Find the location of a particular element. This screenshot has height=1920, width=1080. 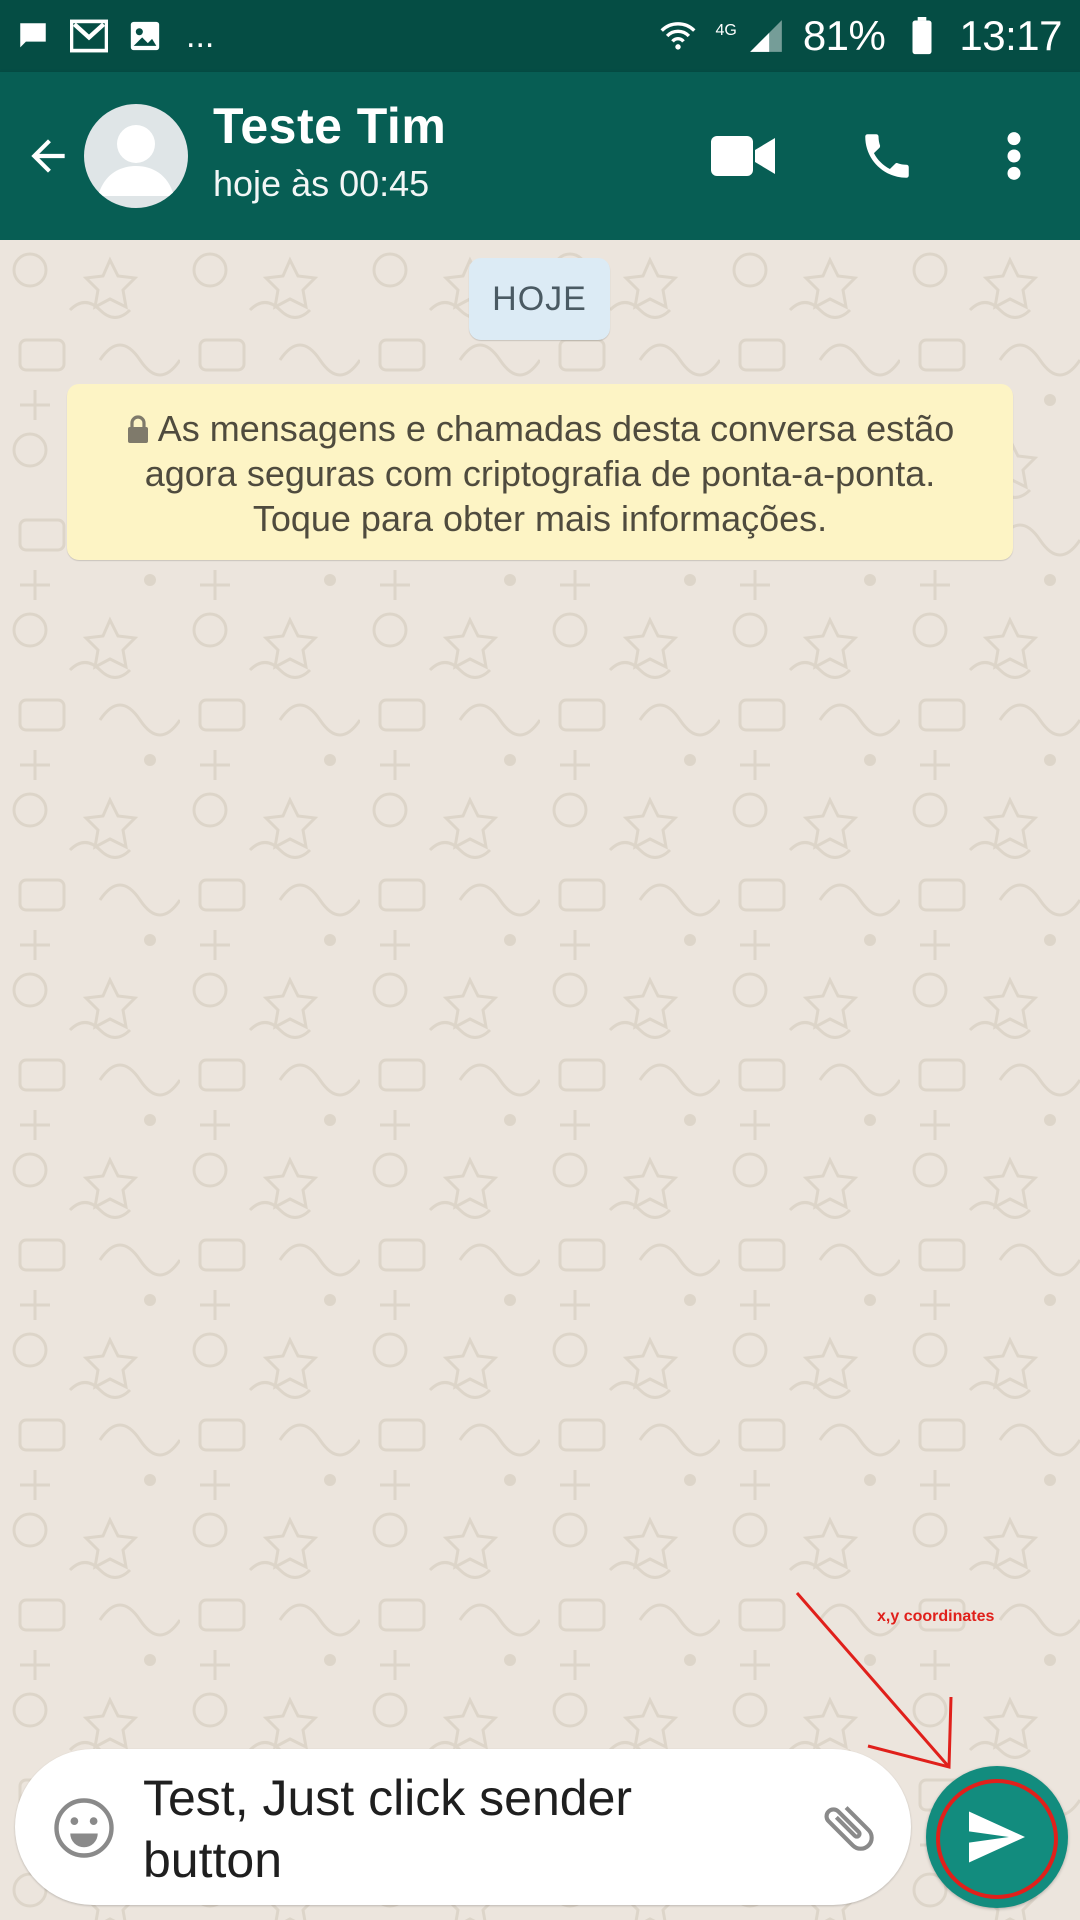

message-input-bar: Test, Just click sender button is located at coordinates (463, 1827).